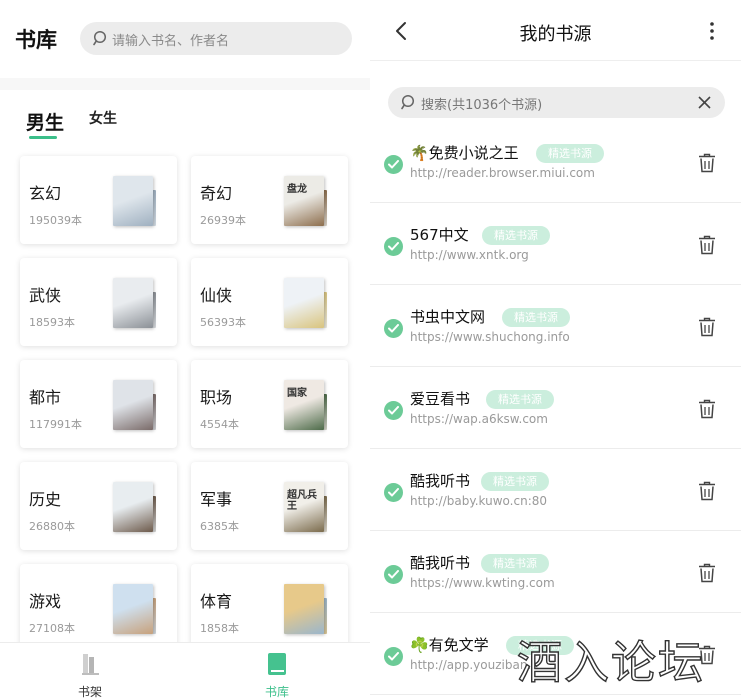 Image resolution: width=741 pixels, height=700 pixels. What do you see at coordinates (297, 189) in the screenshot?
I see `cover-title: 盘龙` at bounding box center [297, 189].